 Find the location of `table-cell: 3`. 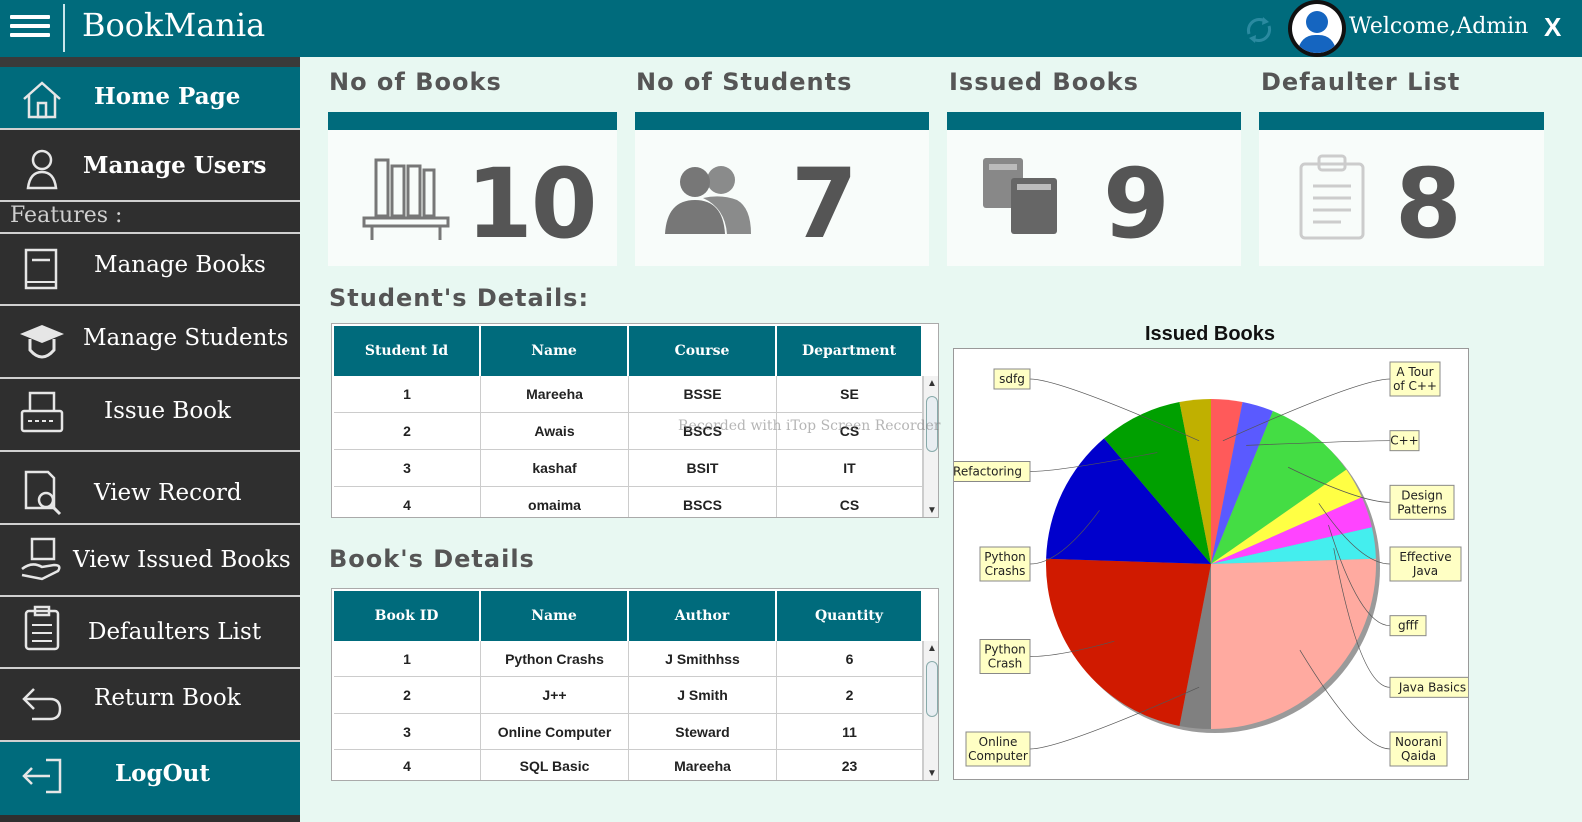

table-cell: 3 is located at coordinates (407, 732).